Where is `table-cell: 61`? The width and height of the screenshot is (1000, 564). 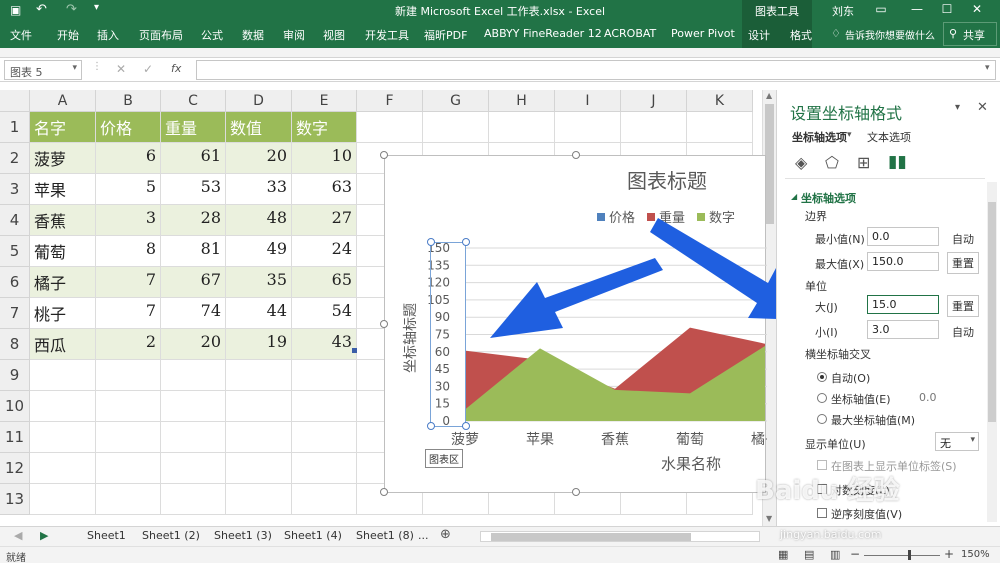 table-cell: 61 is located at coordinates (193, 158).